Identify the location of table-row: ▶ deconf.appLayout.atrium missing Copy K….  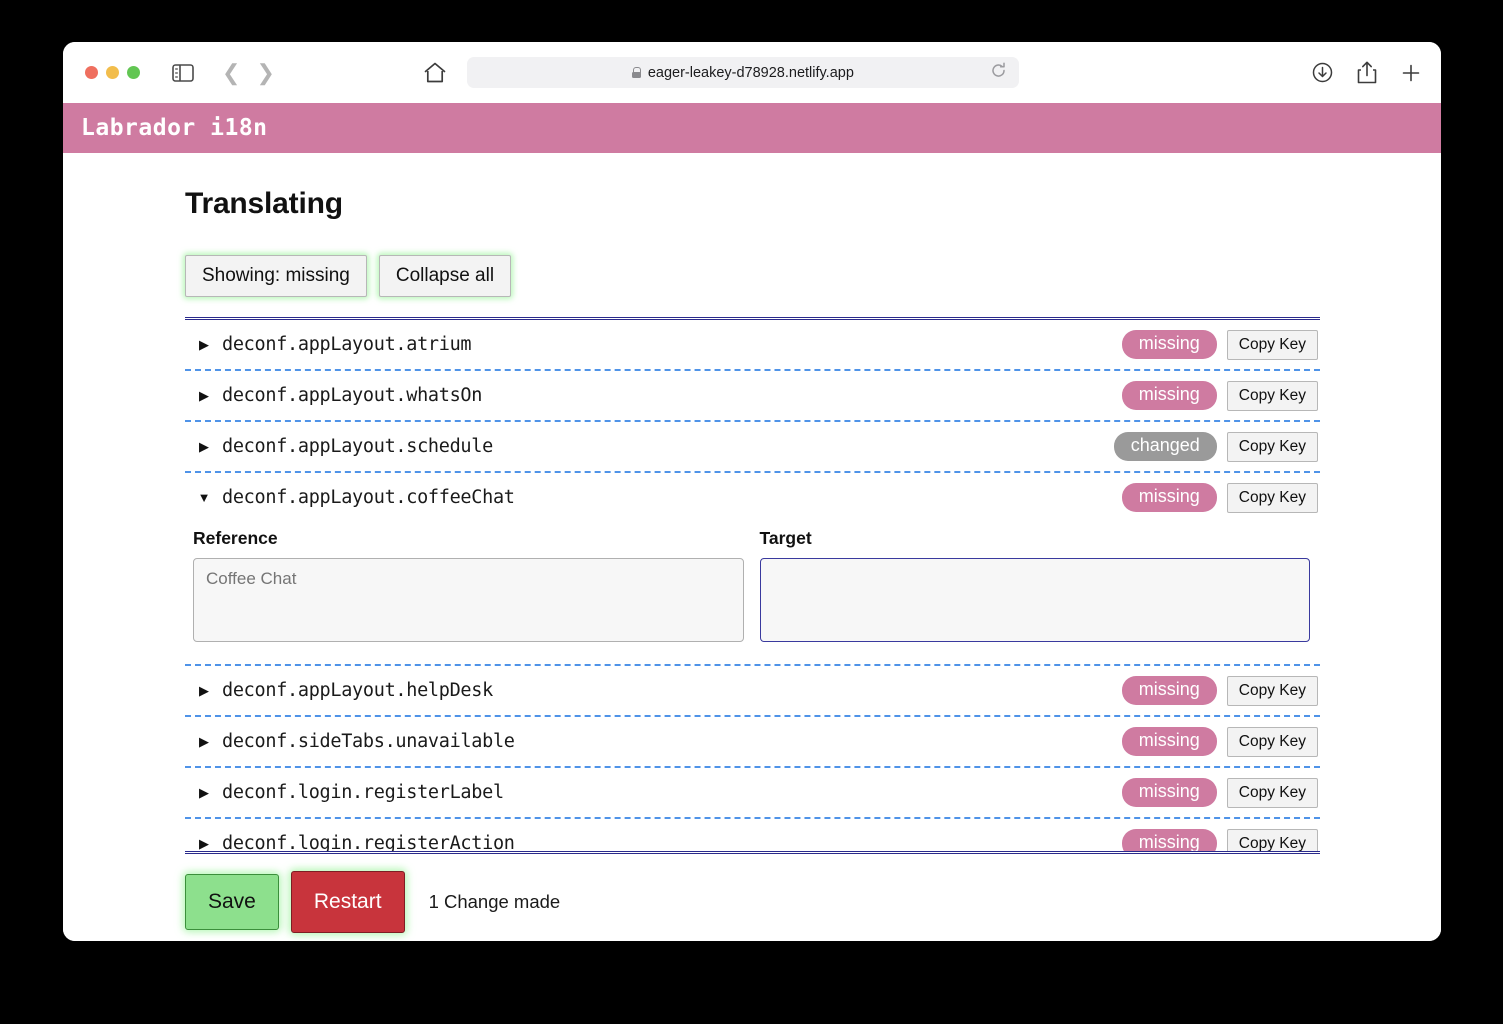
(752, 345).